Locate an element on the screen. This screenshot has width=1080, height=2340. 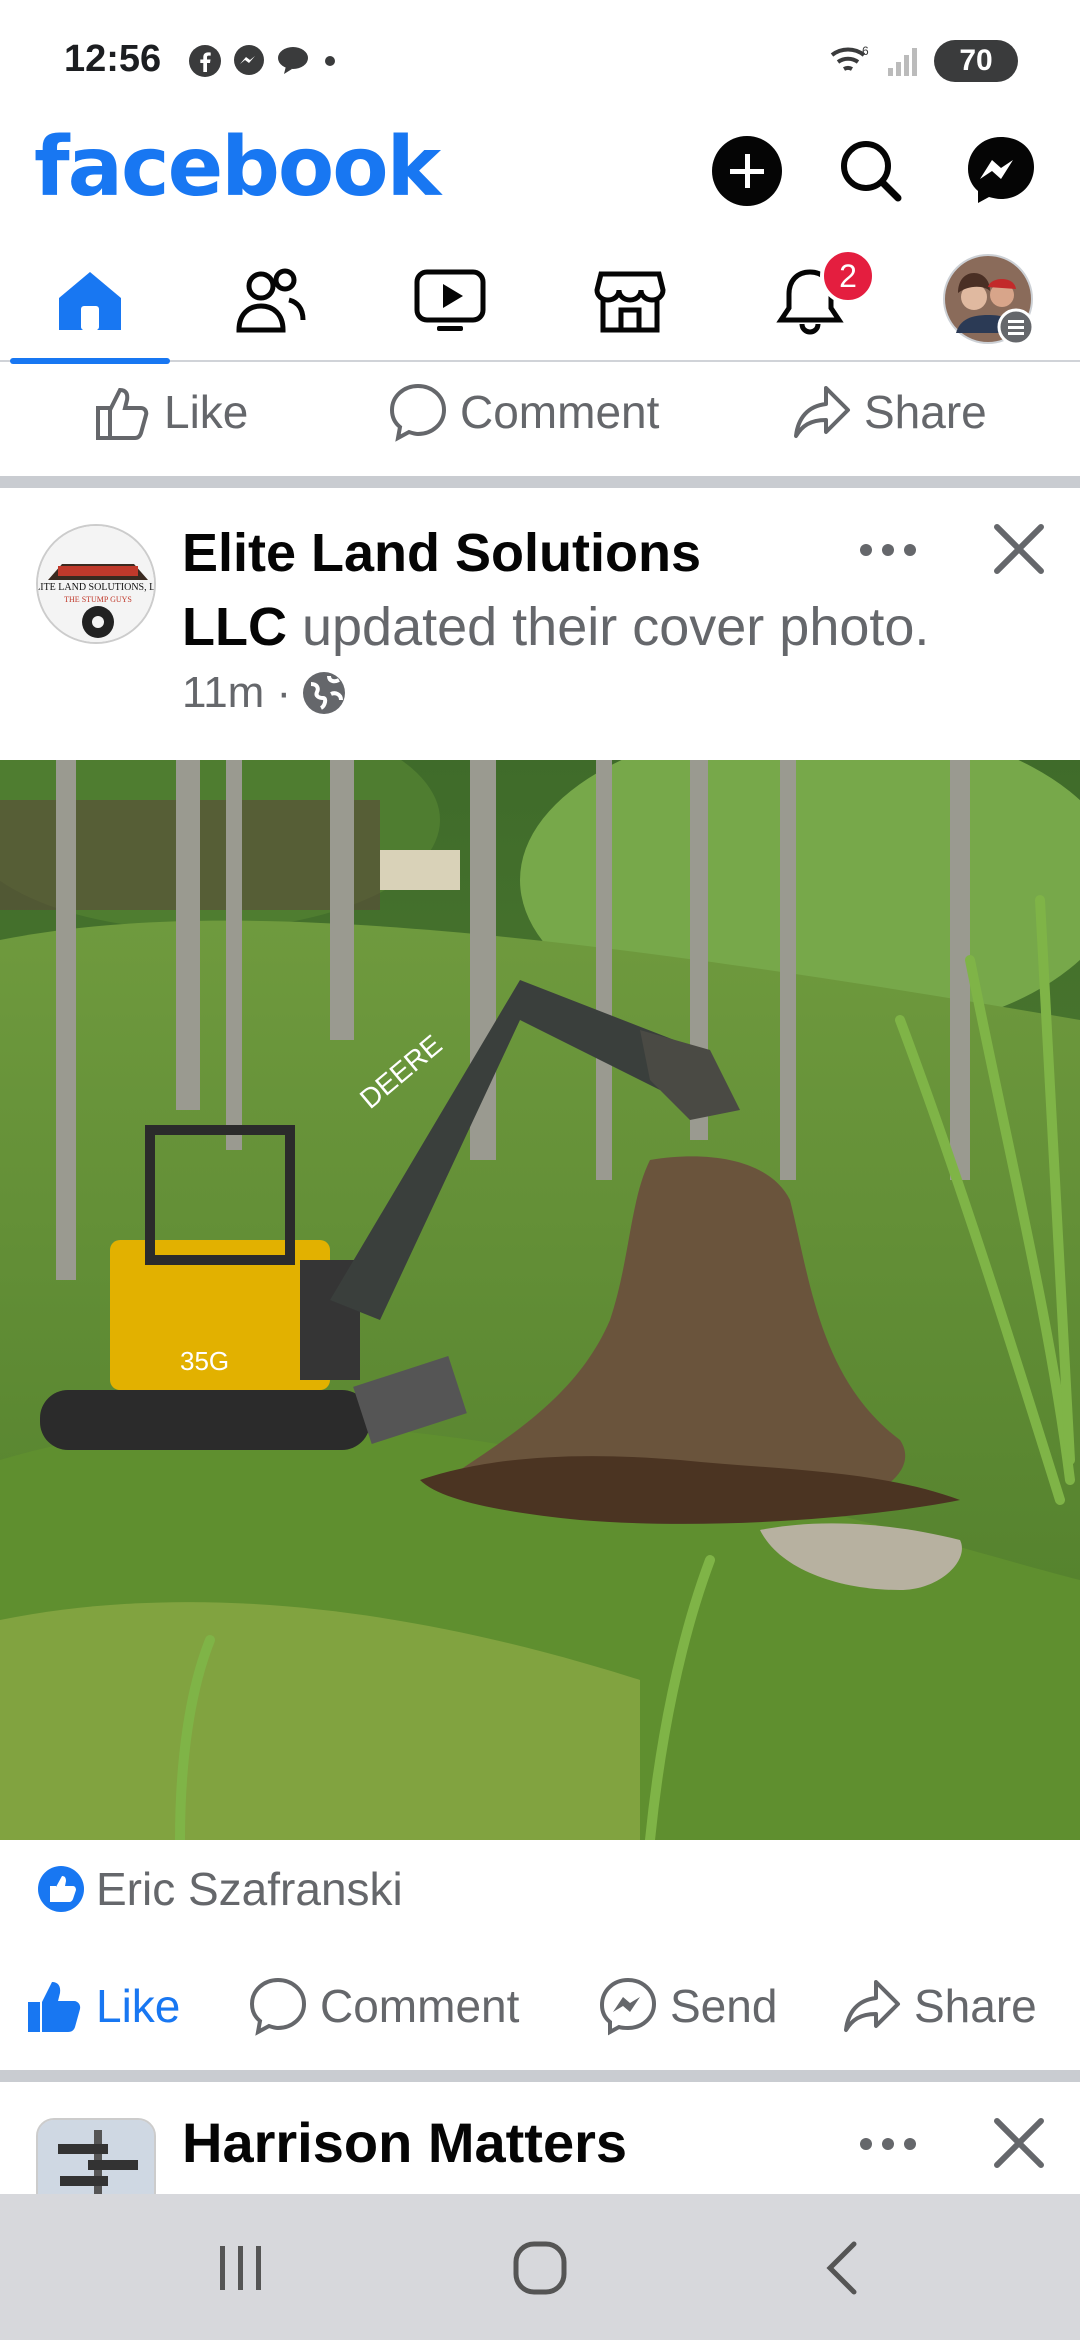
post-meta: 11m · is located at coordinates (264, 693).